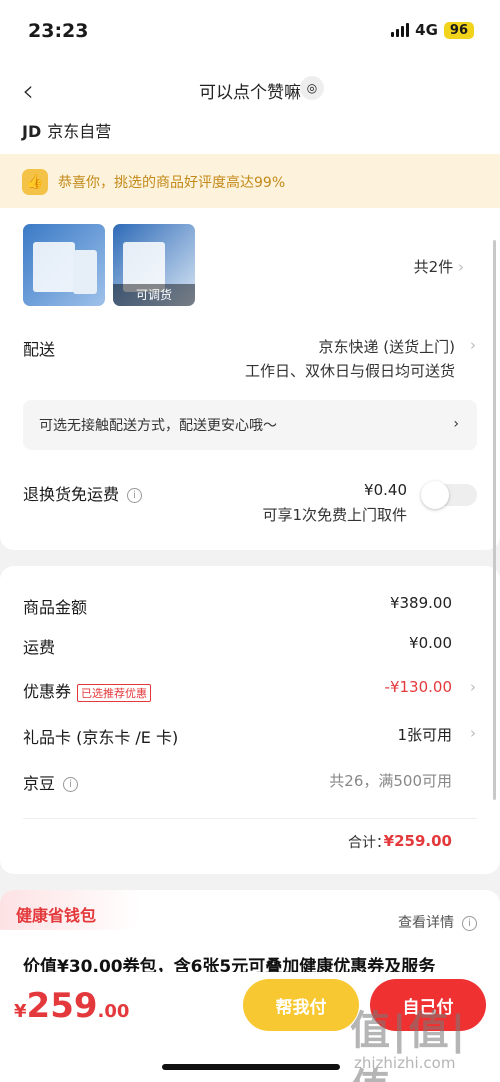 This screenshot has width=500, height=1082. Describe the element at coordinates (154, 295) in the screenshot. I see `thumb-tag: 可调货` at that location.